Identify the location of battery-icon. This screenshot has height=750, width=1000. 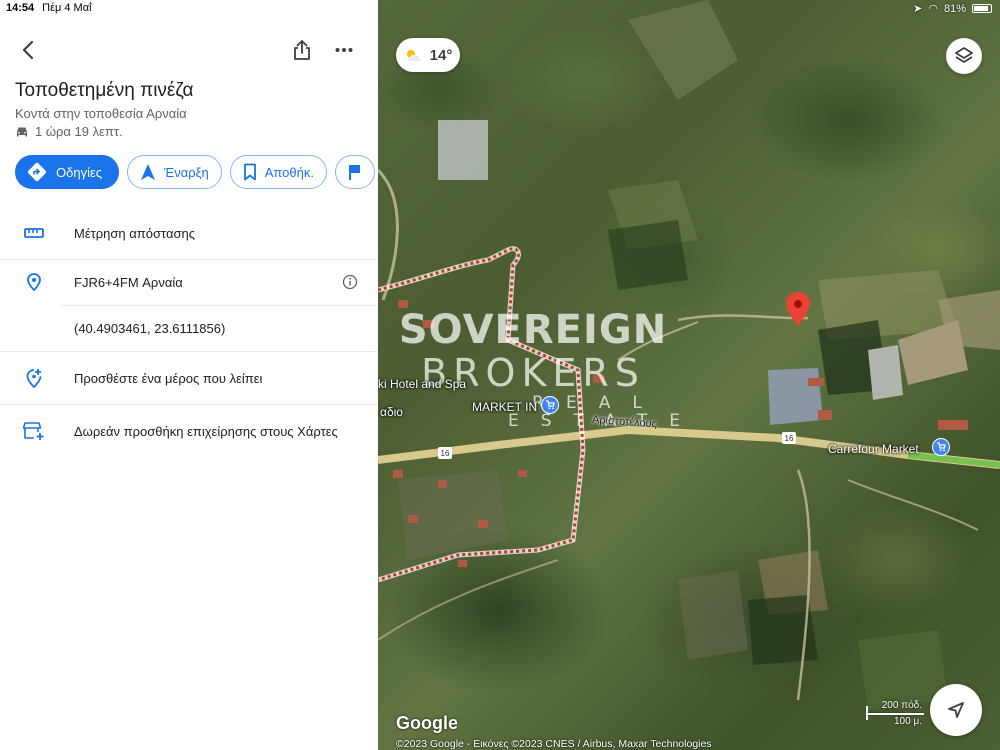
(982, 8).